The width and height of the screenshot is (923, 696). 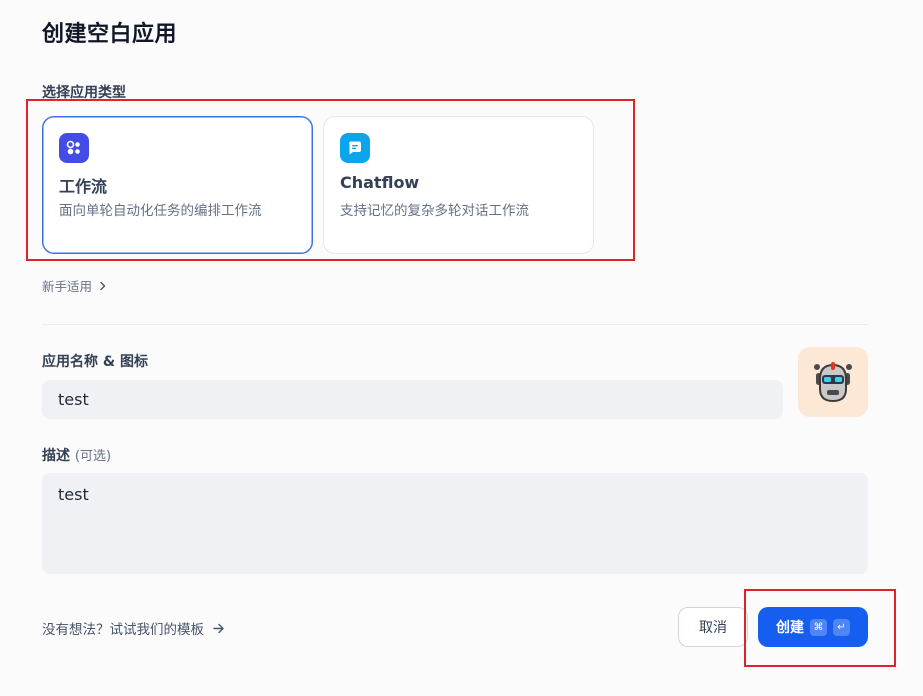 What do you see at coordinates (841, 627) in the screenshot?
I see `enter-key-icon: ↵` at bounding box center [841, 627].